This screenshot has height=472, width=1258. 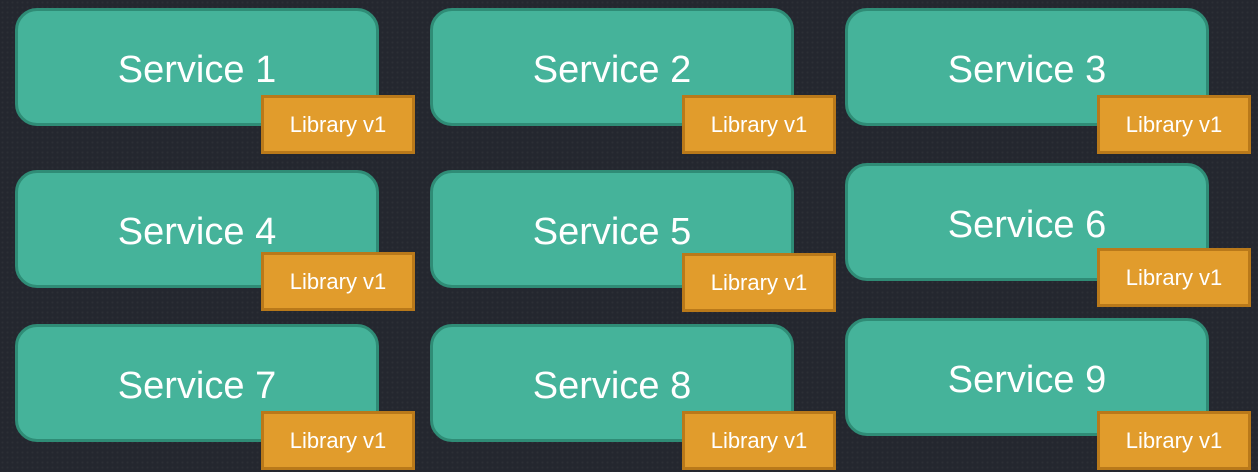 I want to click on library-badge-2: Library v1, so click(x=759, y=124).